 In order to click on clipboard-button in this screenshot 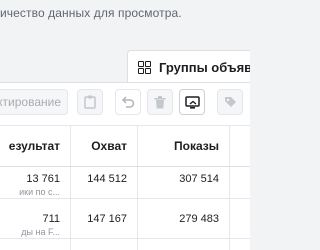, I will do `click(90, 102)`.